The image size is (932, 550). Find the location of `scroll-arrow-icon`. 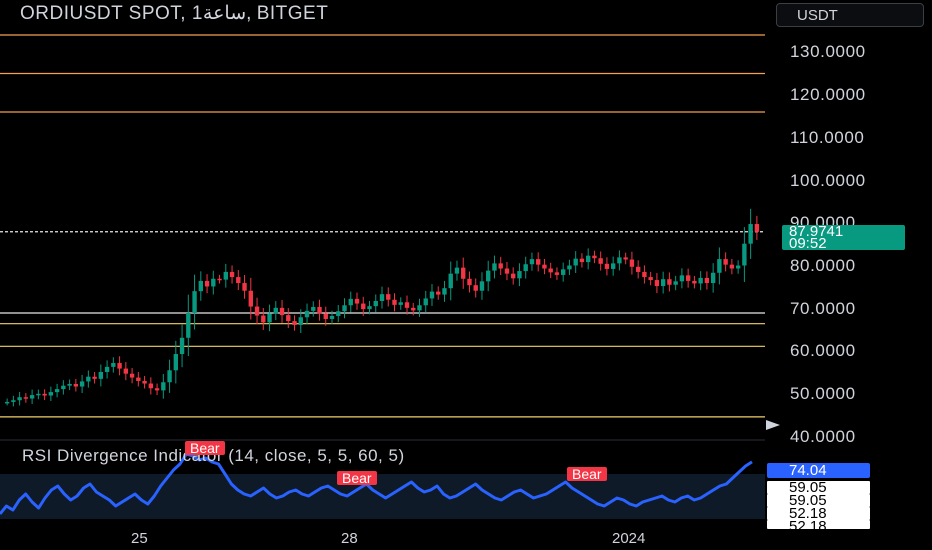

scroll-arrow-icon is located at coordinates (773, 425).